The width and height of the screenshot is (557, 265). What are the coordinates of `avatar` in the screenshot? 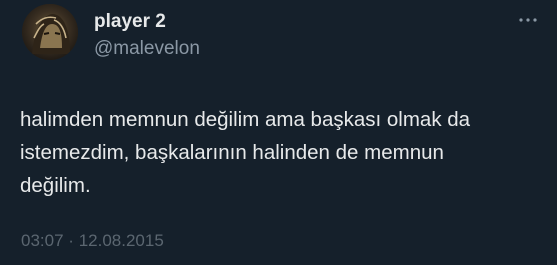 It's located at (50, 32).